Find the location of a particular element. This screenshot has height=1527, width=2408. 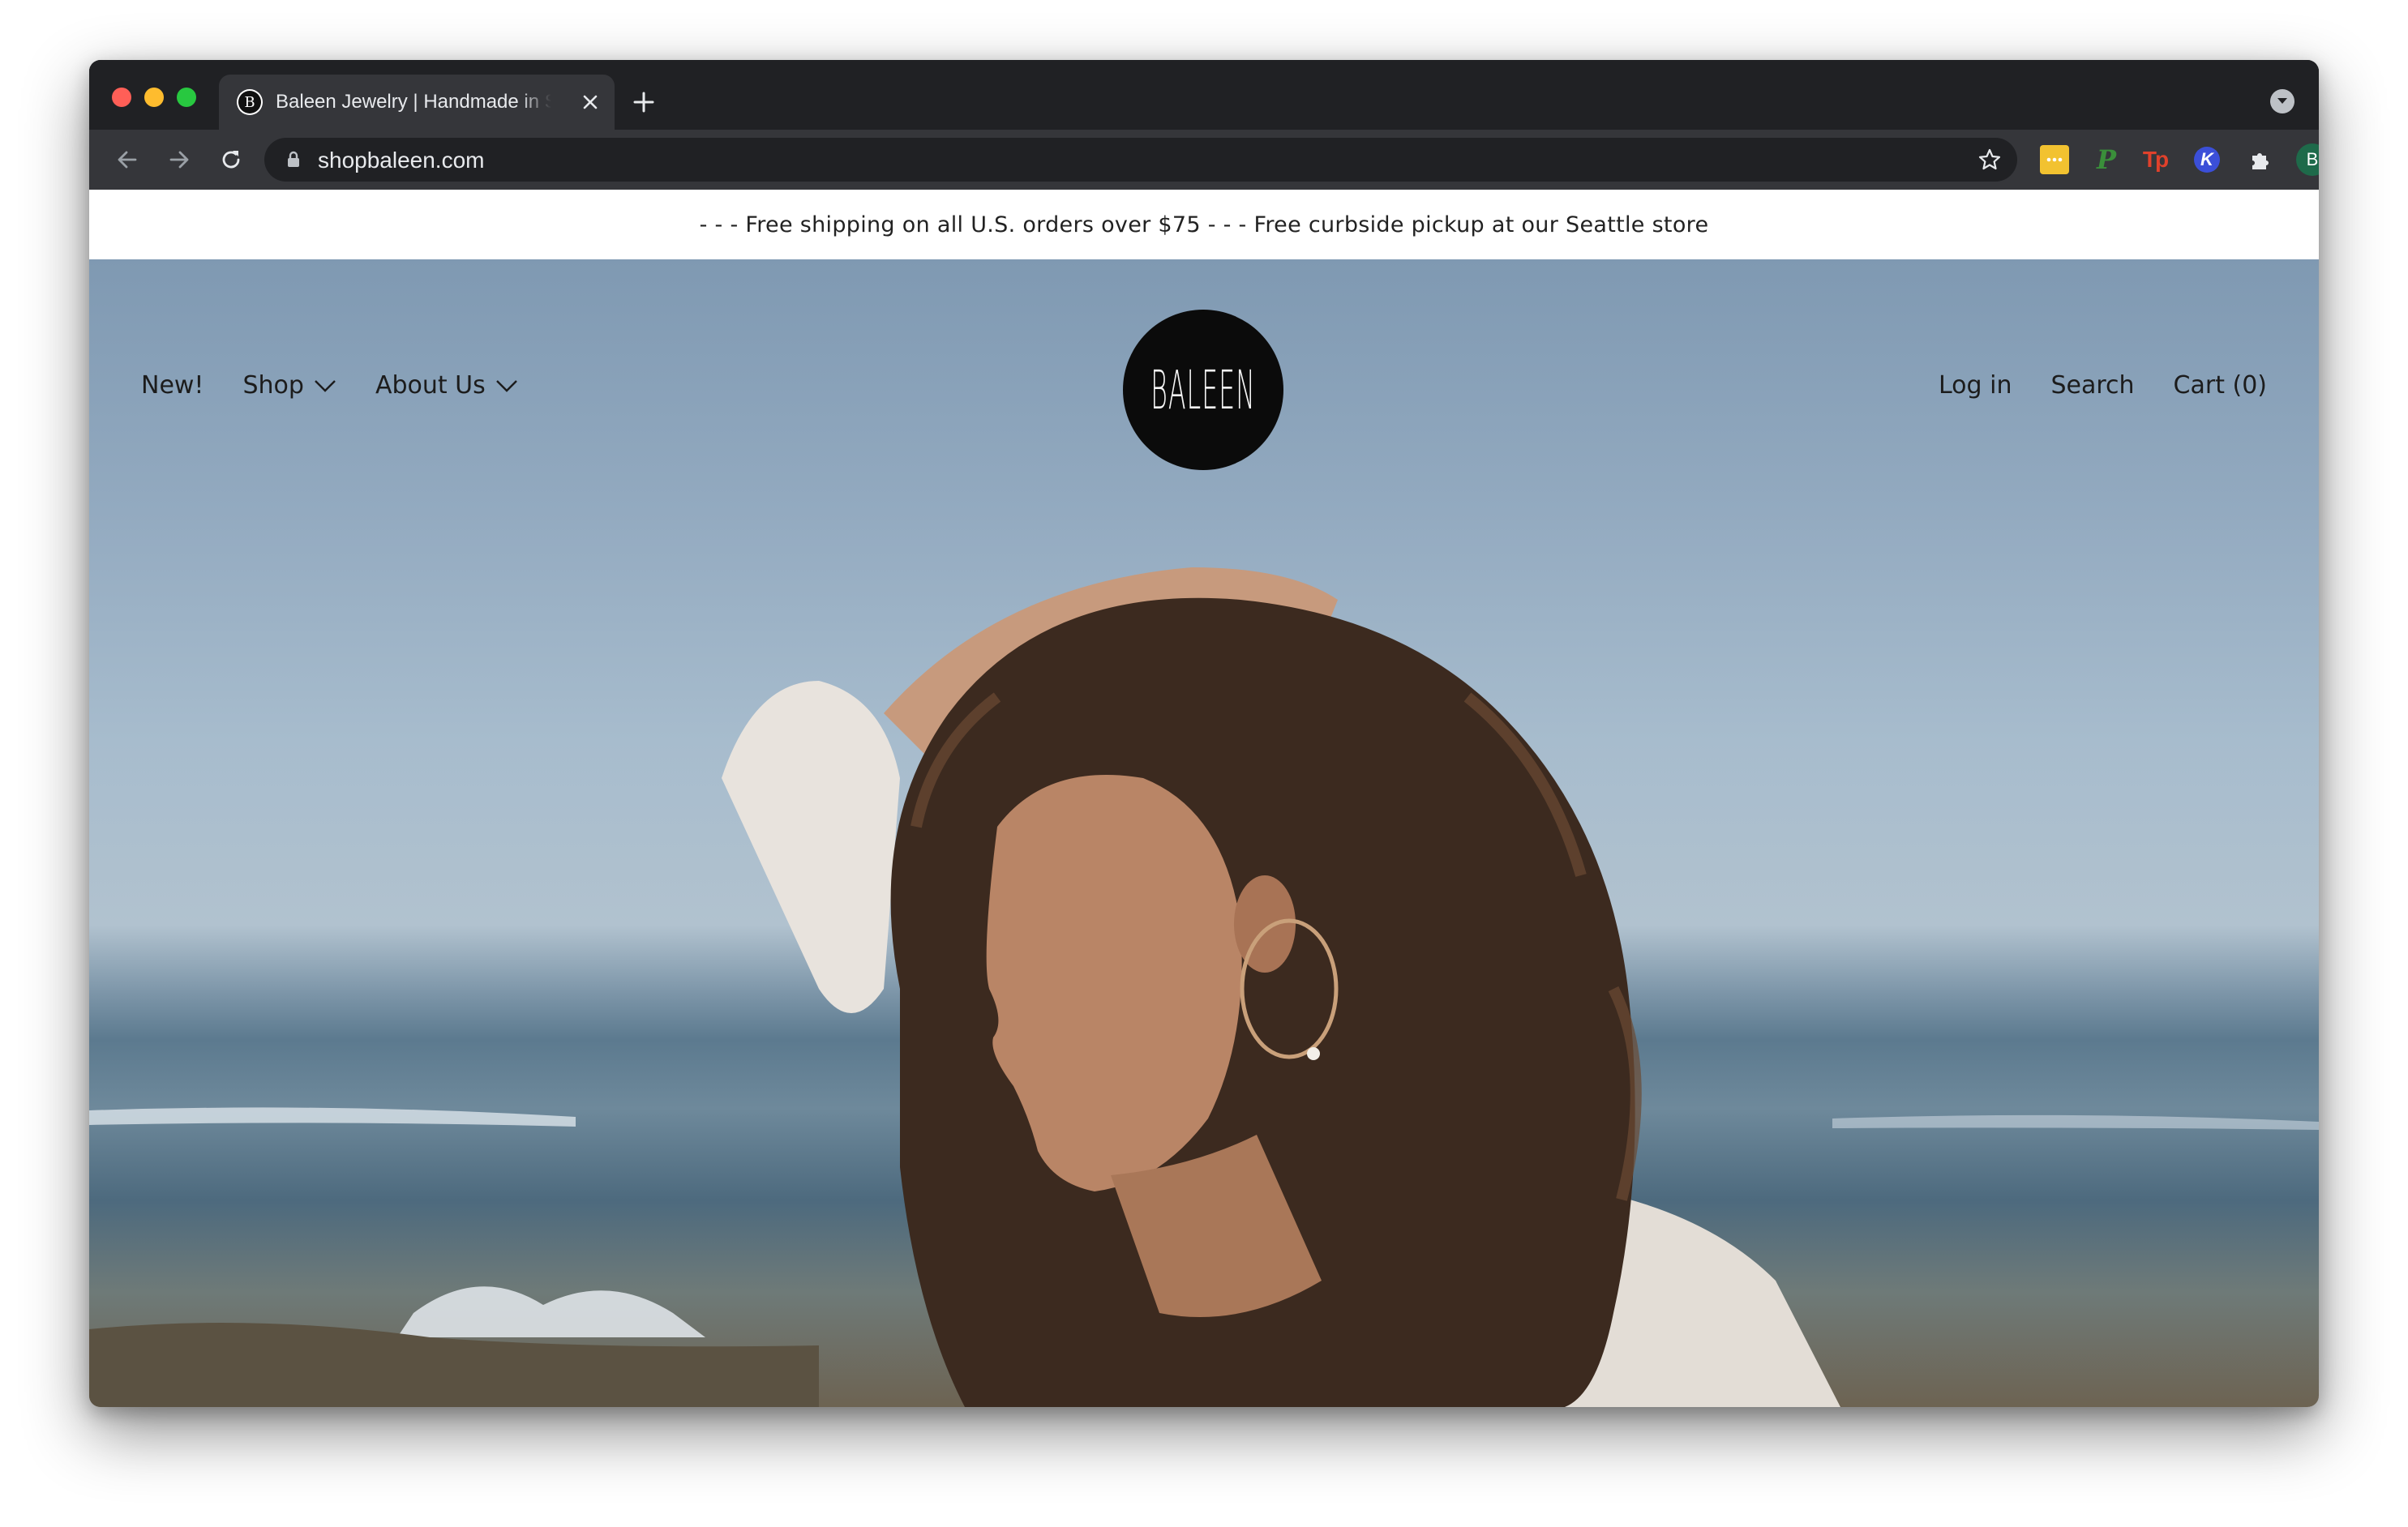

tab-search-chevron-icon is located at coordinates (2282, 101).